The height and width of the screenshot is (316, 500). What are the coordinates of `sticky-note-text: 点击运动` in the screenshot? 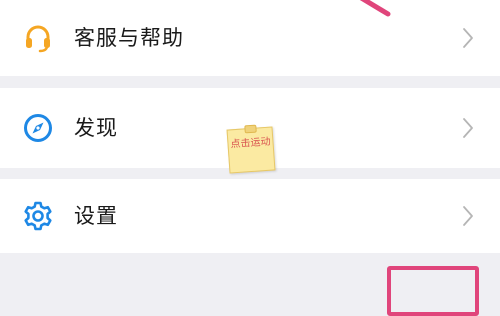 It's located at (250, 143).